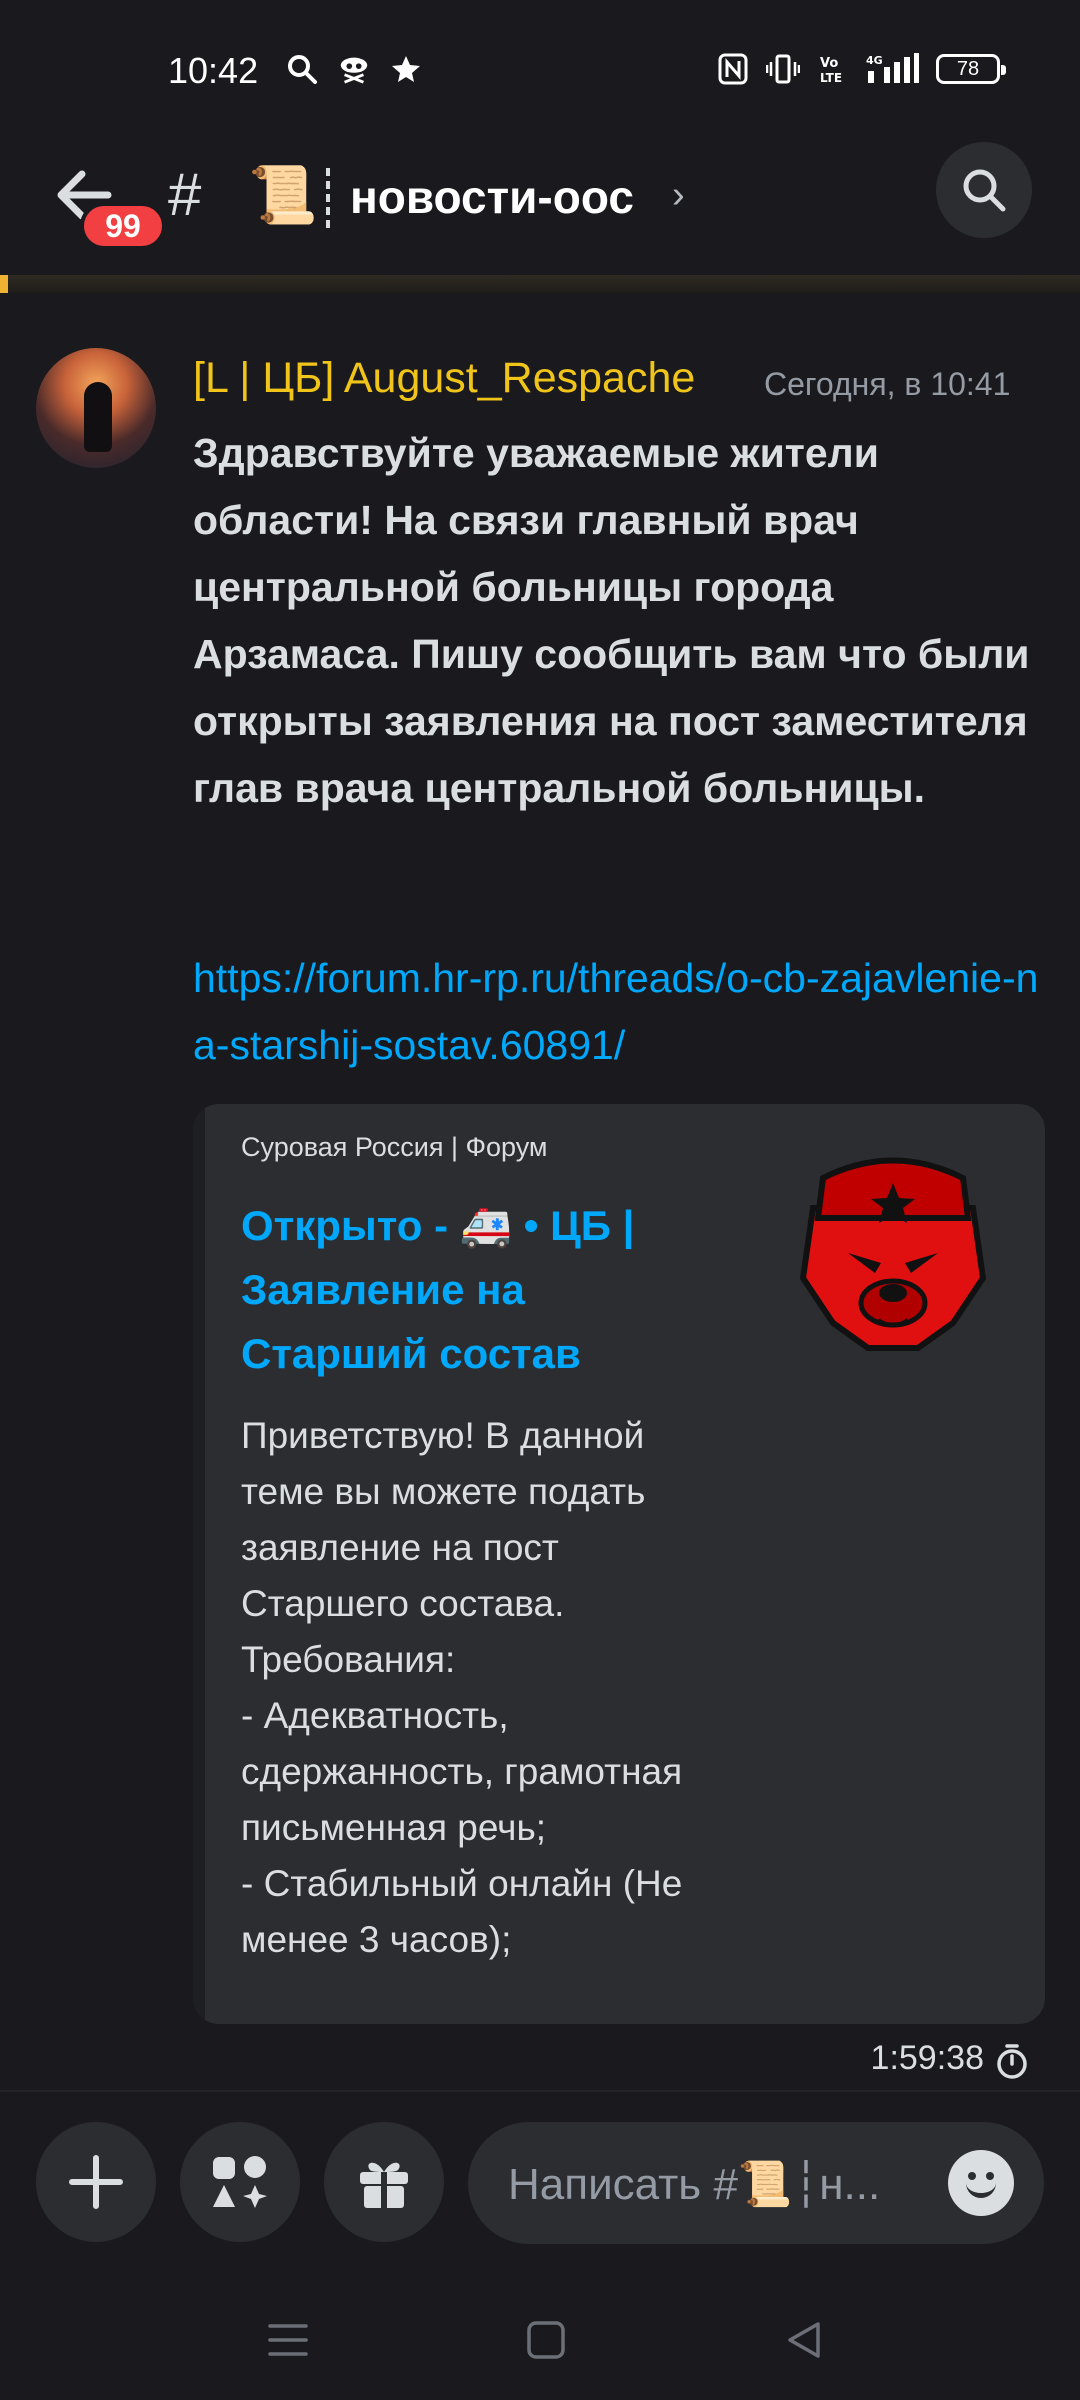  What do you see at coordinates (1012, 2061) in the screenshot?
I see `stopwatch-icon` at bounding box center [1012, 2061].